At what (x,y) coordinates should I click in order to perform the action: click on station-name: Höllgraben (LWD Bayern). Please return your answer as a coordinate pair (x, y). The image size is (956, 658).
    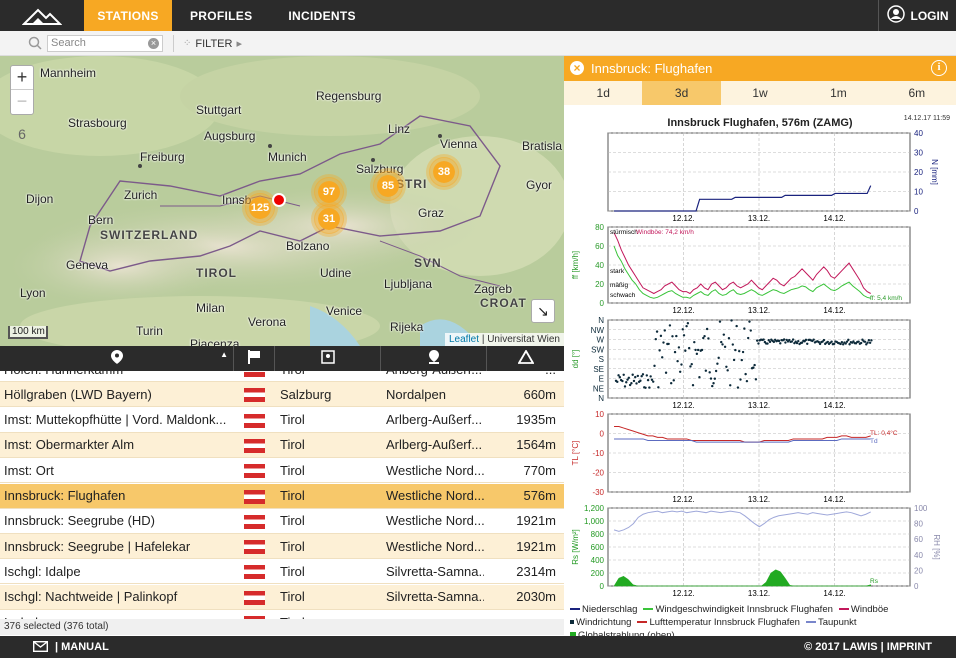
    Looking at the image, I should click on (78, 394).